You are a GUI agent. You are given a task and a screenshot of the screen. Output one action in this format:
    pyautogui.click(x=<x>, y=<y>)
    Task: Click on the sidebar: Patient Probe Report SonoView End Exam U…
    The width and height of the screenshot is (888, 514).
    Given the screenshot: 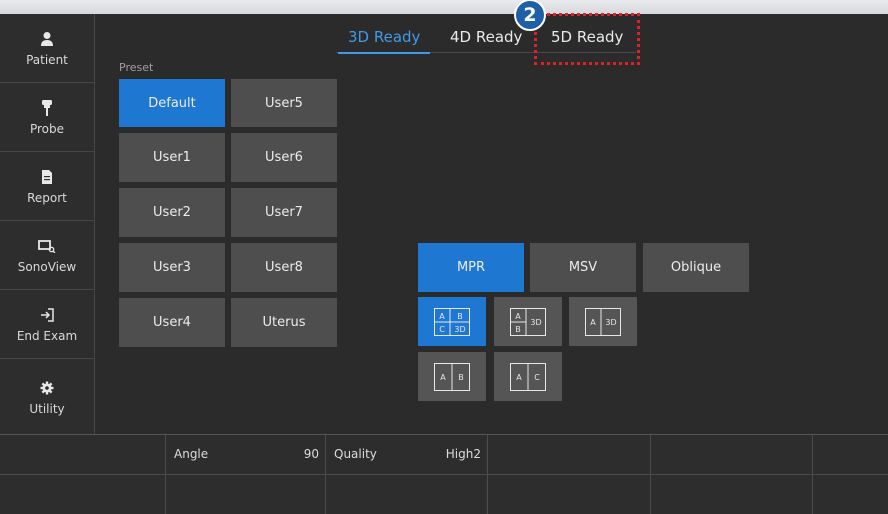 What is the action you would take?
    pyautogui.click(x=47, y=224)
    